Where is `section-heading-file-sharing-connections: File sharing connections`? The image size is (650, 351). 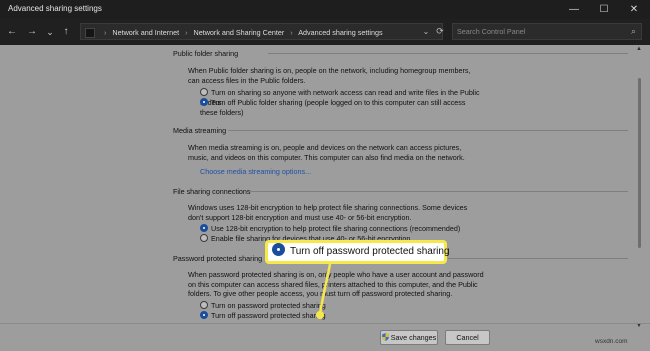 section-heading-file-sharing-connections: File sharing connections is located at coordinates (212, 191).